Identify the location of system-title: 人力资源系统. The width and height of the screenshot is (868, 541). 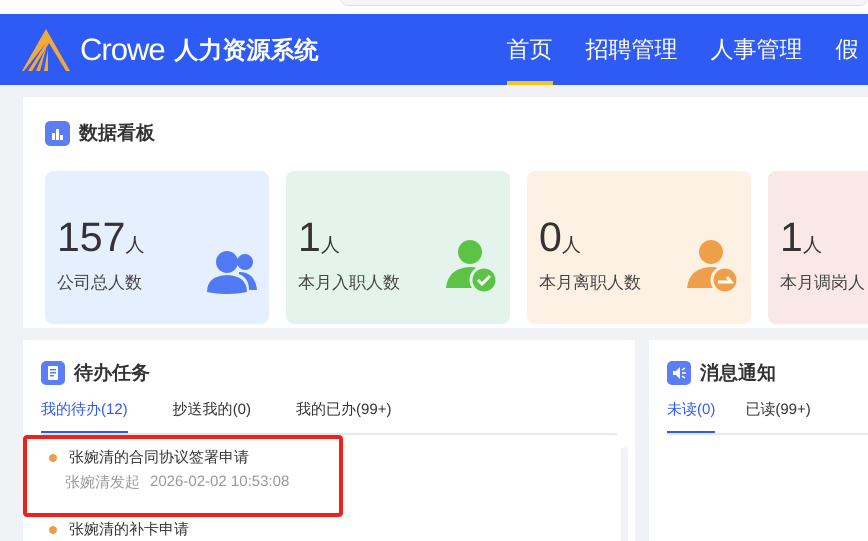
(246, 51).